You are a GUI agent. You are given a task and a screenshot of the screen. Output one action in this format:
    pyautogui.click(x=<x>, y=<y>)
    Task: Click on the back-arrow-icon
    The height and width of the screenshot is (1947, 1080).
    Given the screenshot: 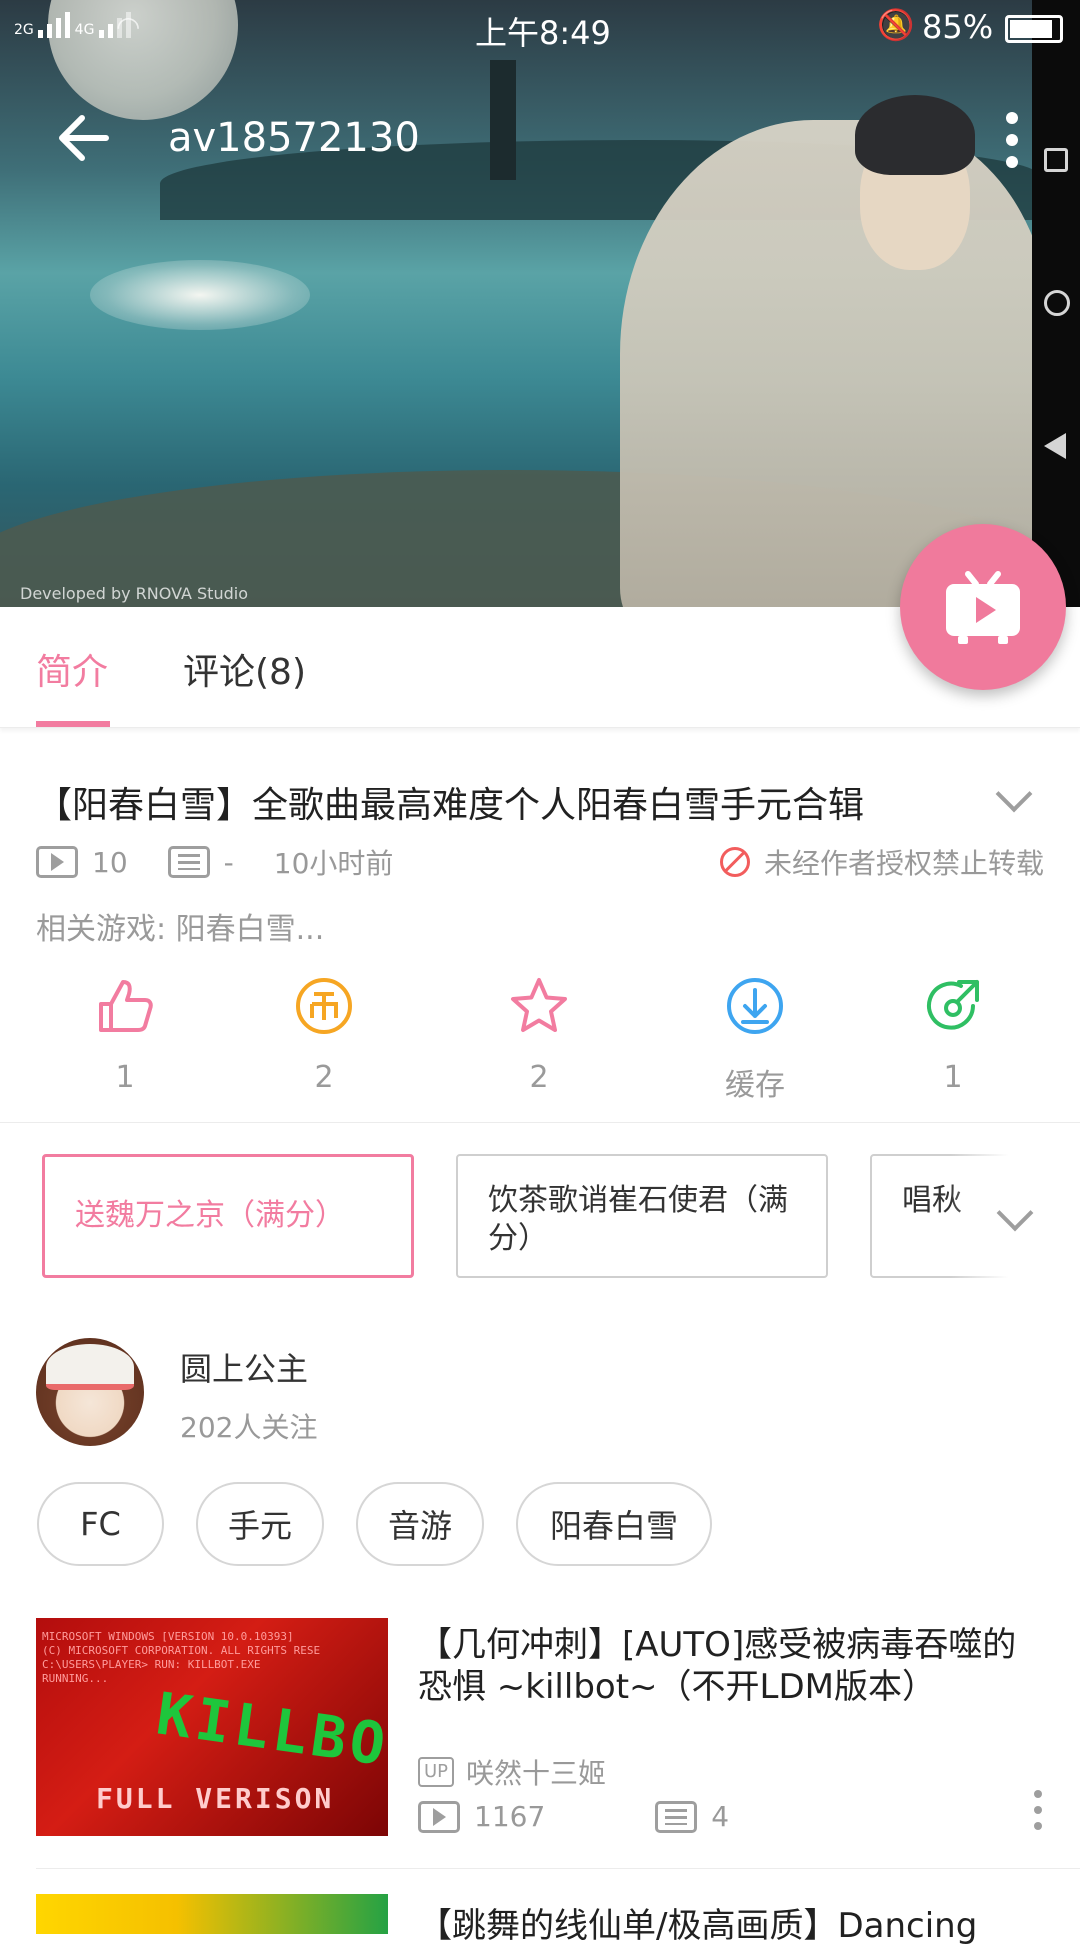 What is the action you would take?
    pyautogui.click(x=84, y=138)
    